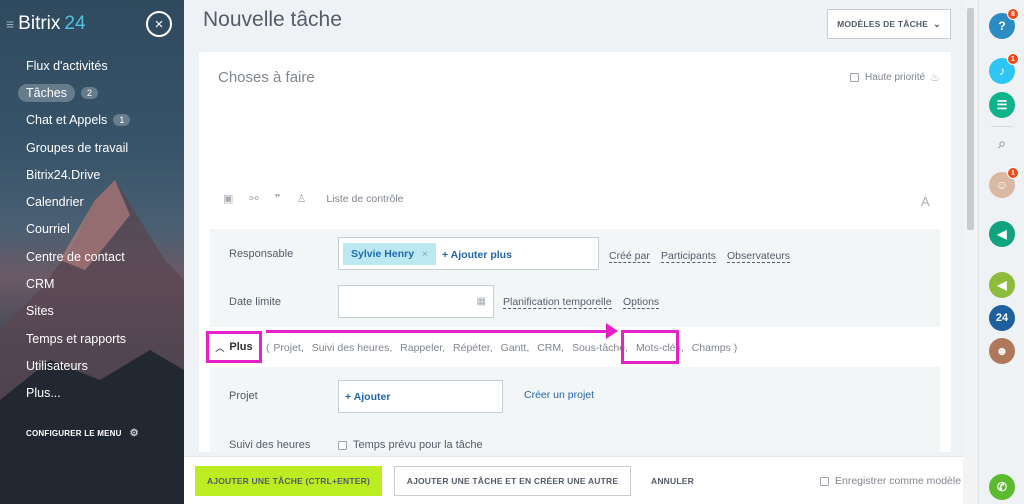 The height and width of the screenshot is (504, 1024). Describe the element at coordinates (75, 256) in the screenshot. I see `sidebar-item-label: Centre de contact` at that location.